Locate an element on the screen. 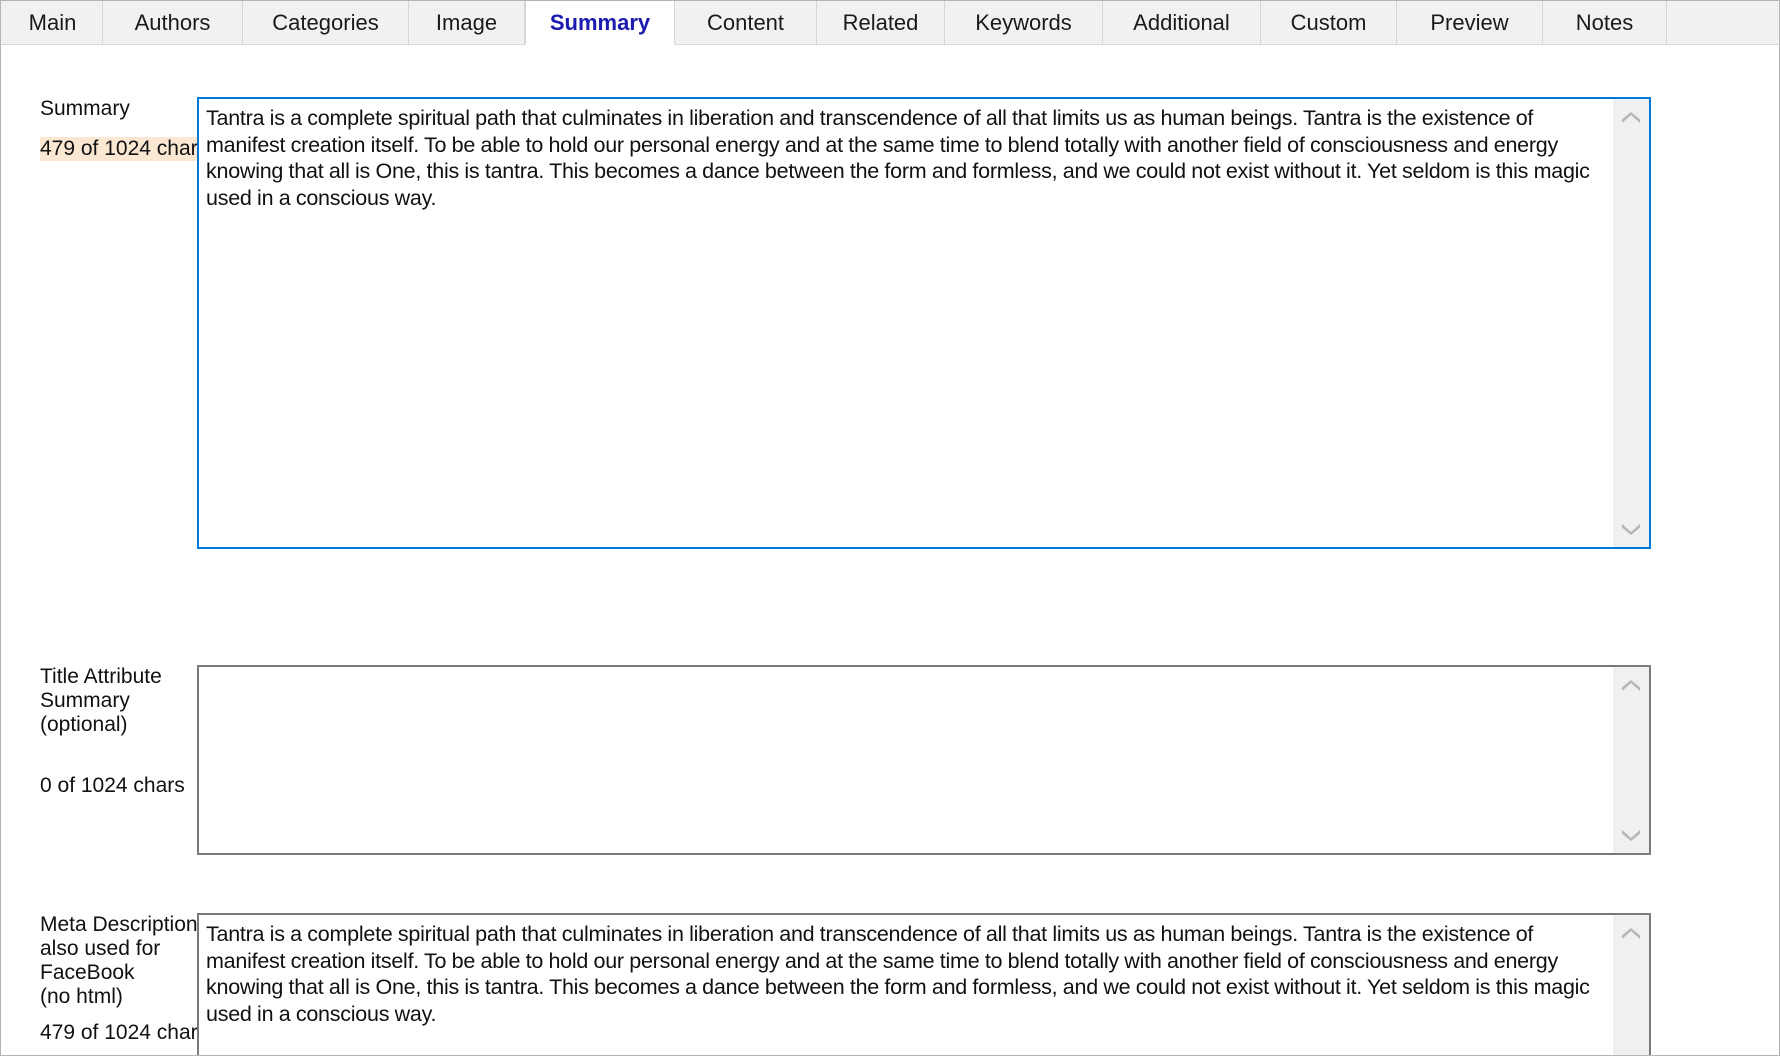 This screenshot has height=1056, width=1780. tab-label: Main is located at coordinates (52, 22).